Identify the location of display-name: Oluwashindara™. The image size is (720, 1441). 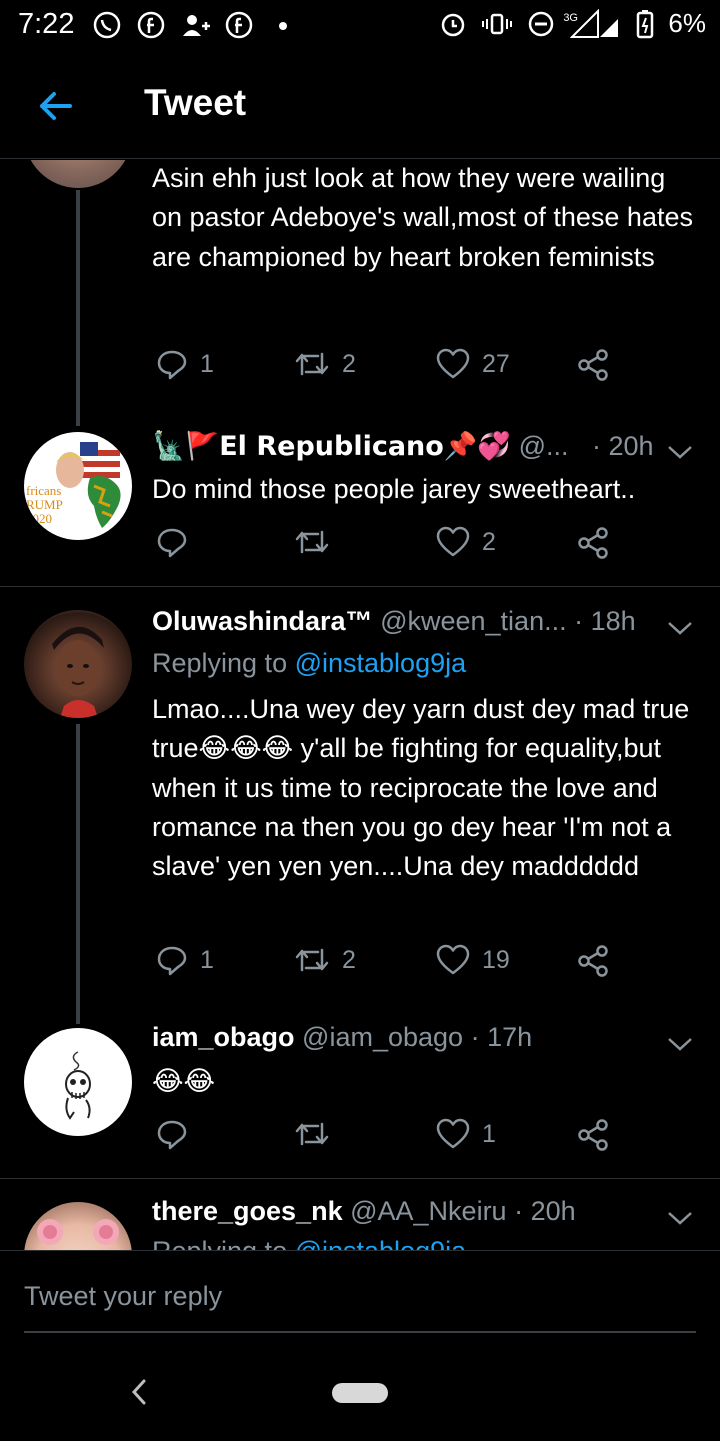
(262, 621).